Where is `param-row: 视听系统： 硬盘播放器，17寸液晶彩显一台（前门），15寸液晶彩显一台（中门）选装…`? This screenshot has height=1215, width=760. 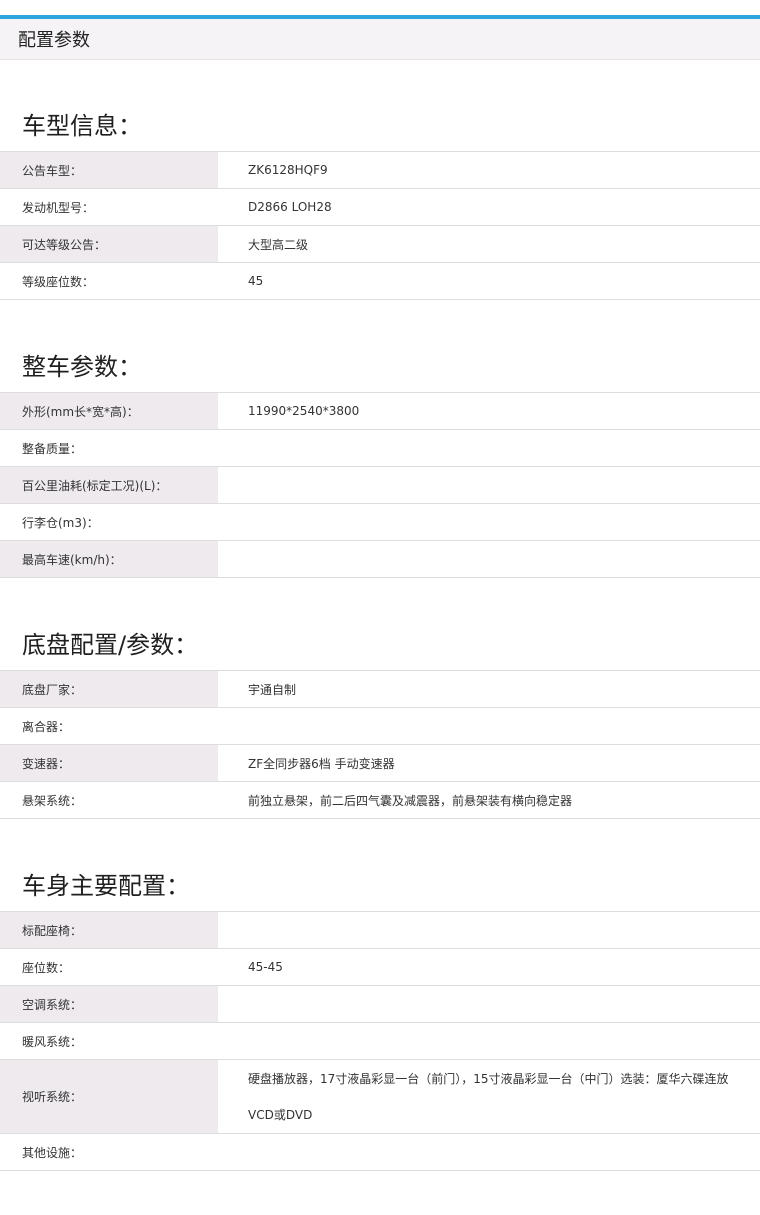
param-row: 视听系统： 硬盘播放器，17寸液晶彩显一台（前门），15寸液晶彩显一台（中门）选装… is located at coordinates (380, 1097).